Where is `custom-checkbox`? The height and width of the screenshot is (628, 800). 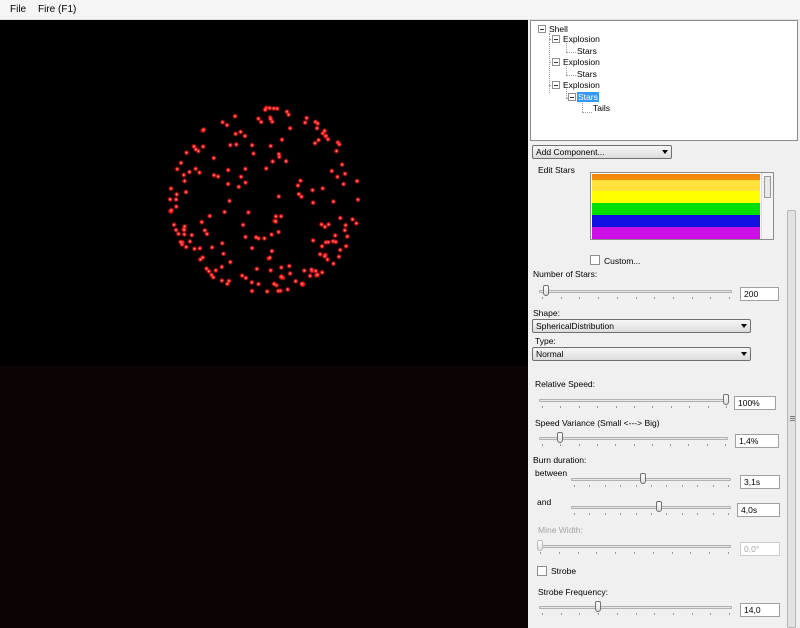
custom-checkbox is located at coordinates (595, 260).